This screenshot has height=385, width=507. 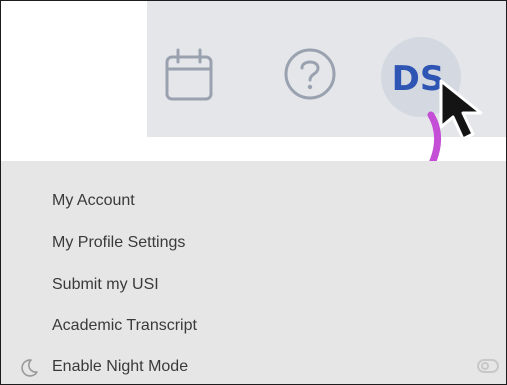 What do you see at coordinates (105, 285) in the screenshot?
I see `menu-item-submit-usi: Submit my USI` at bounding box center [105, 285].